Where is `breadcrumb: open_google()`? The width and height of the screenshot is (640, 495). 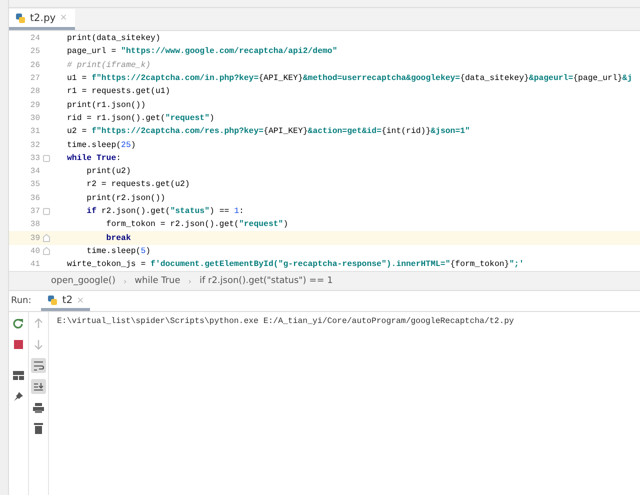 breadcrumb: open_google() is located at coordinates (83, 281).